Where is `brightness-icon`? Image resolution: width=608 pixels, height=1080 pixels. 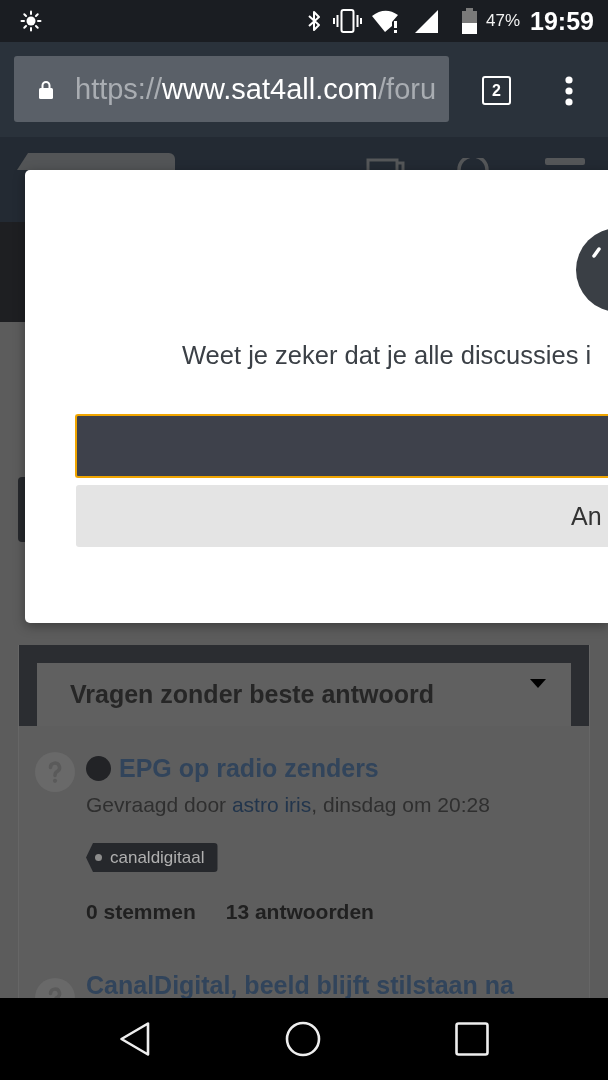 brightness-icon is located at coordinates (31, 21).